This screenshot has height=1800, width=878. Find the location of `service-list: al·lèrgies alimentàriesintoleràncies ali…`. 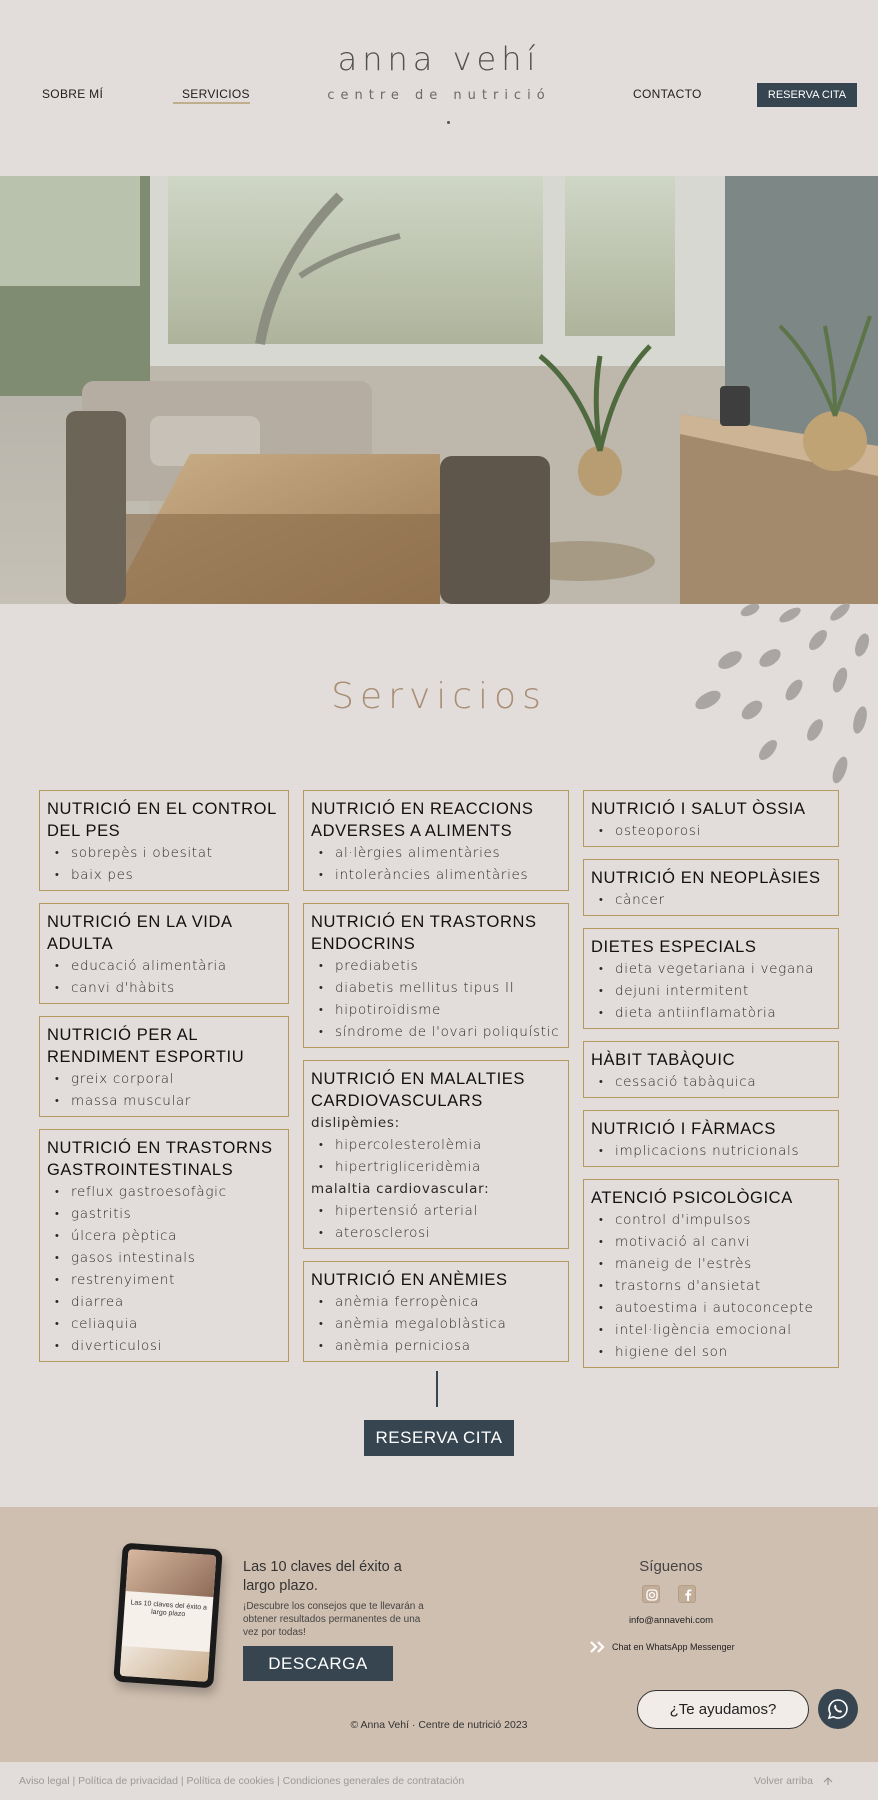

service-list: al·lèrgies alimentàriesintoleràncies ali… is located at coordinates (436, 864).